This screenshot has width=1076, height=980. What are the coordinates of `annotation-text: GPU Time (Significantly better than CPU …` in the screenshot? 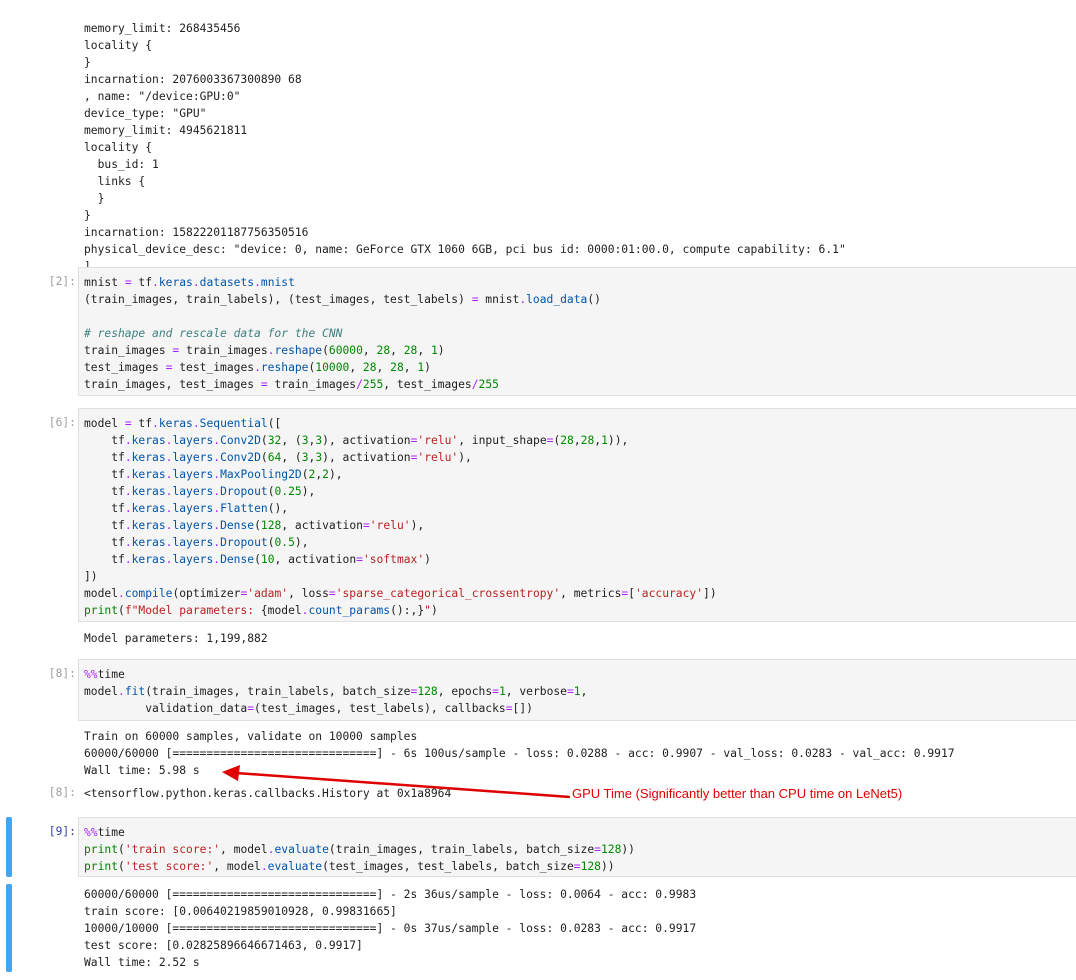 It's located at (737, 793).